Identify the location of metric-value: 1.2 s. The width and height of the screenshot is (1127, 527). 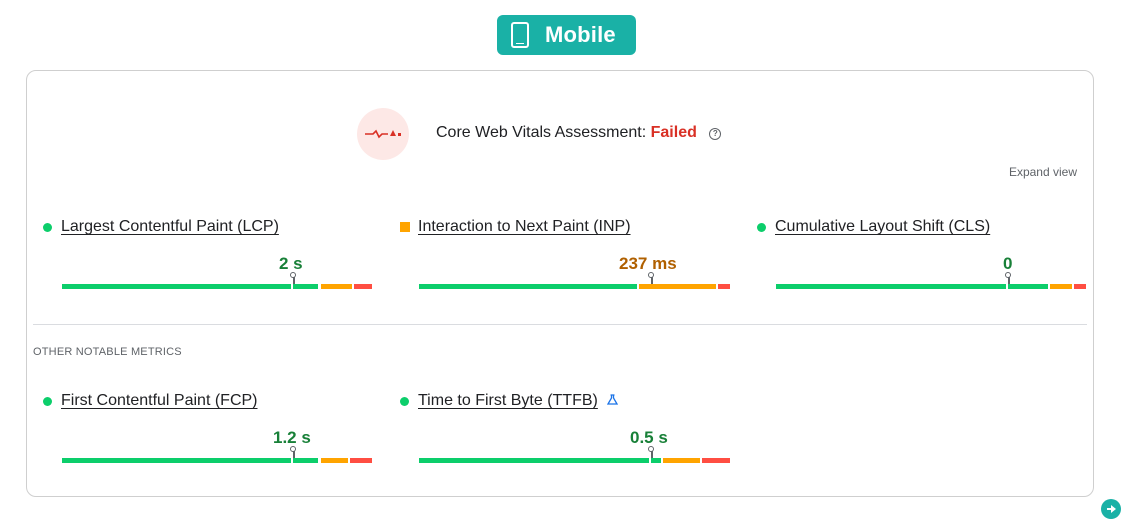
(292, 437).